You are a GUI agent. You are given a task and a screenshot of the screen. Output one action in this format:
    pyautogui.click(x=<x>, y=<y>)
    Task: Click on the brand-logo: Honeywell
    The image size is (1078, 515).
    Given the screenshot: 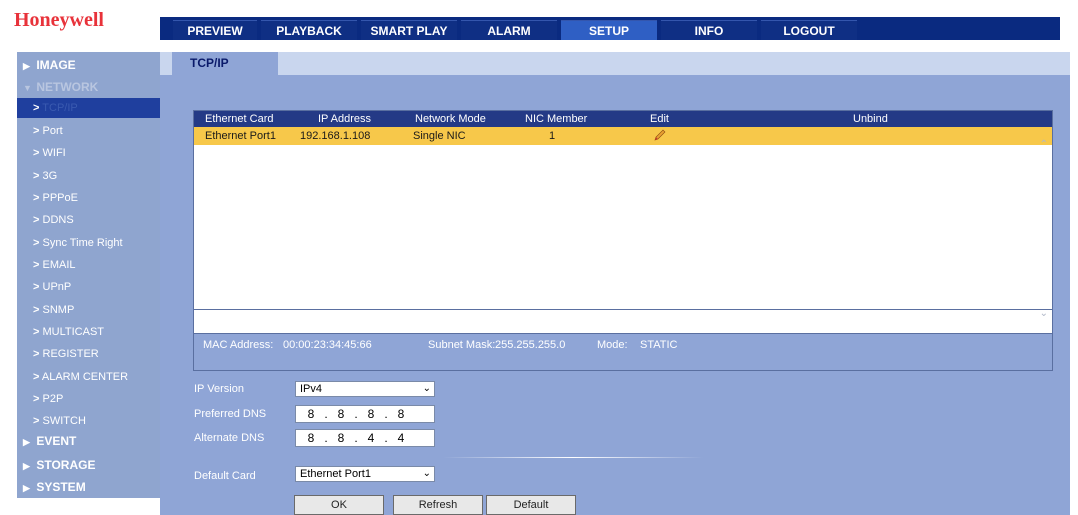 What is the action you would take?
    pyautogui.click(x=59, y=20)
    